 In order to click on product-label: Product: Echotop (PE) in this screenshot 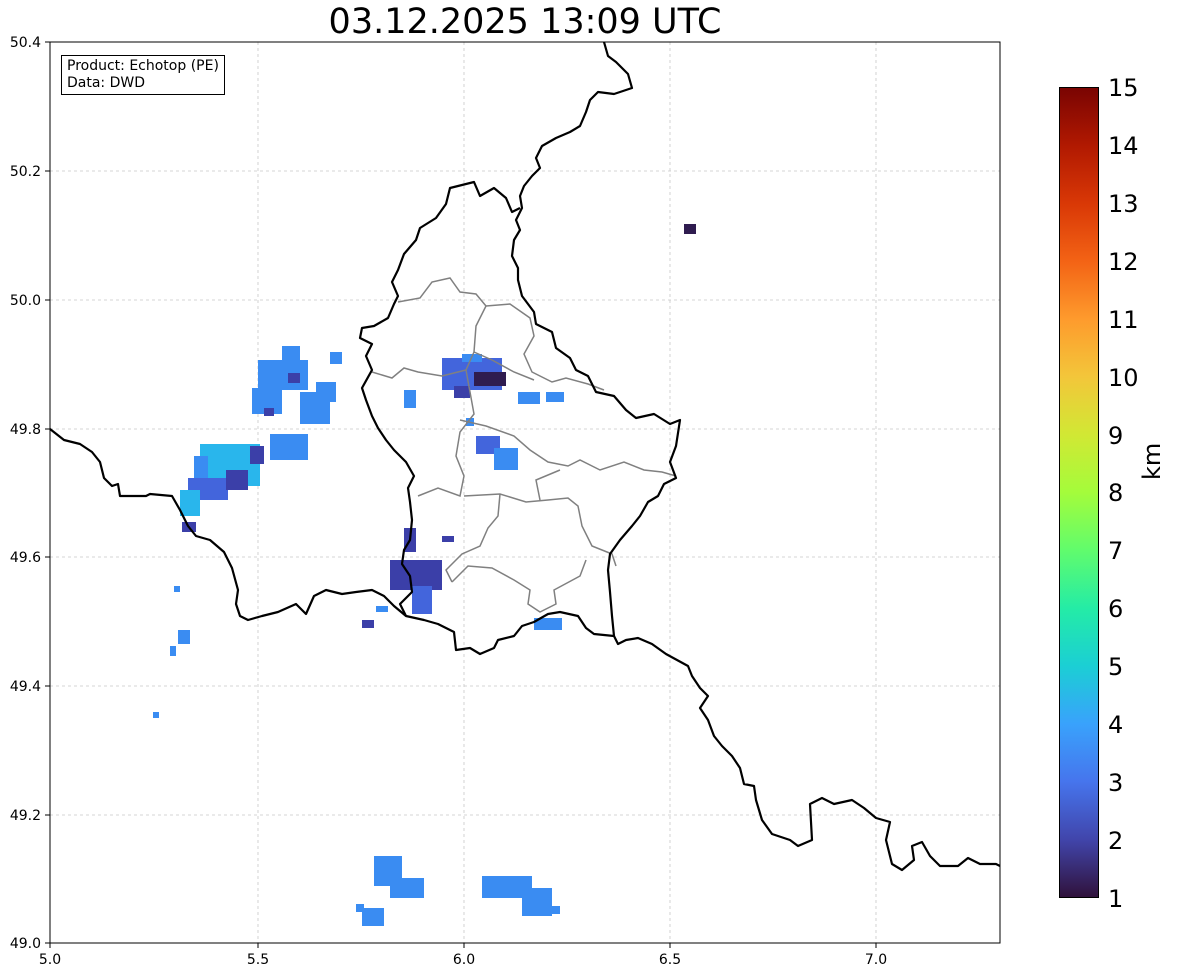, I will do `click(143, 66)`.